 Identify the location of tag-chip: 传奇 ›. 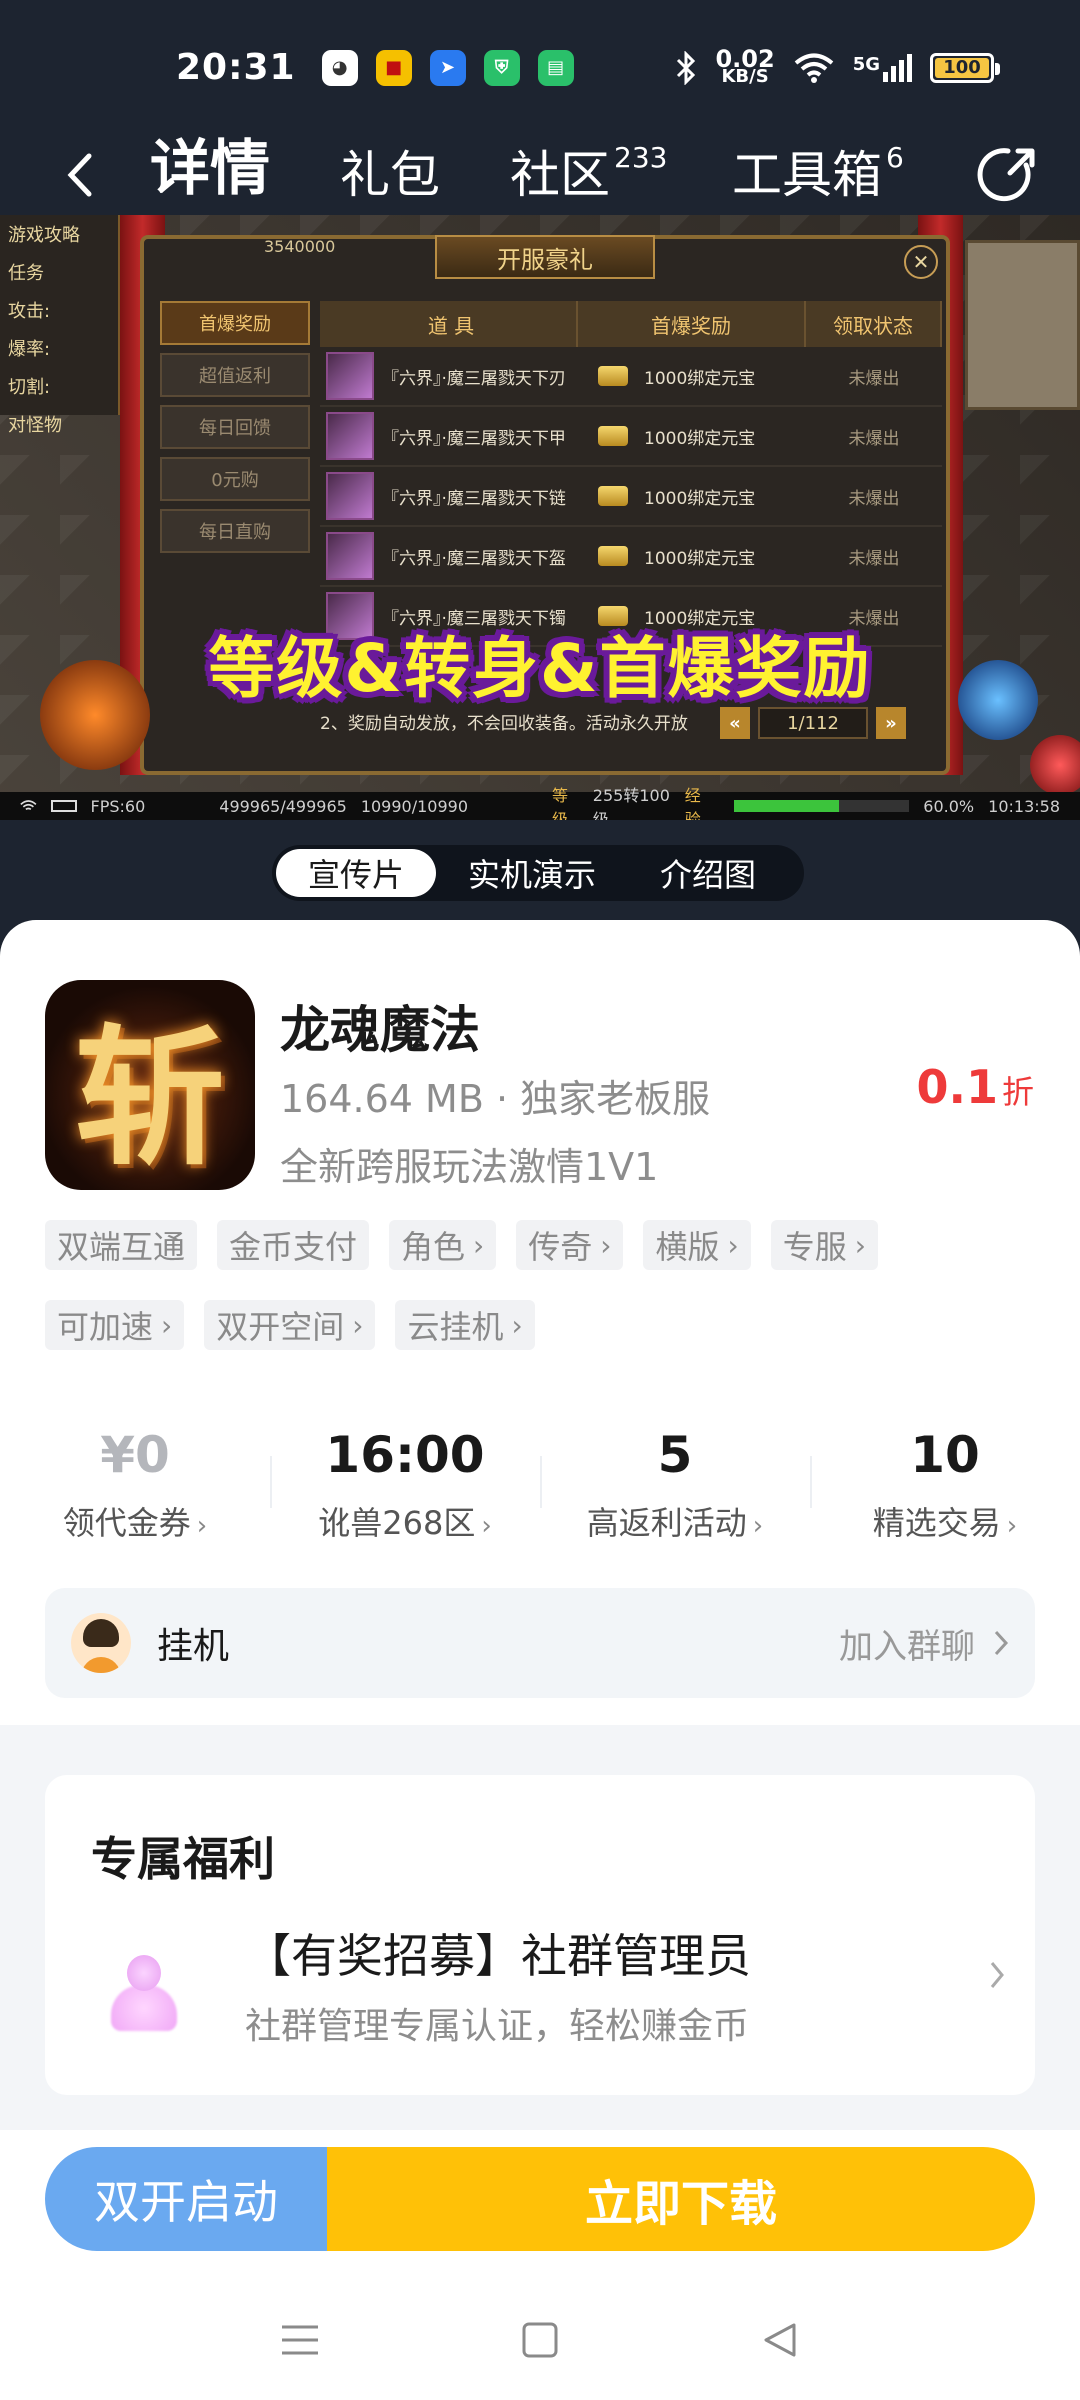
(570, 1245).